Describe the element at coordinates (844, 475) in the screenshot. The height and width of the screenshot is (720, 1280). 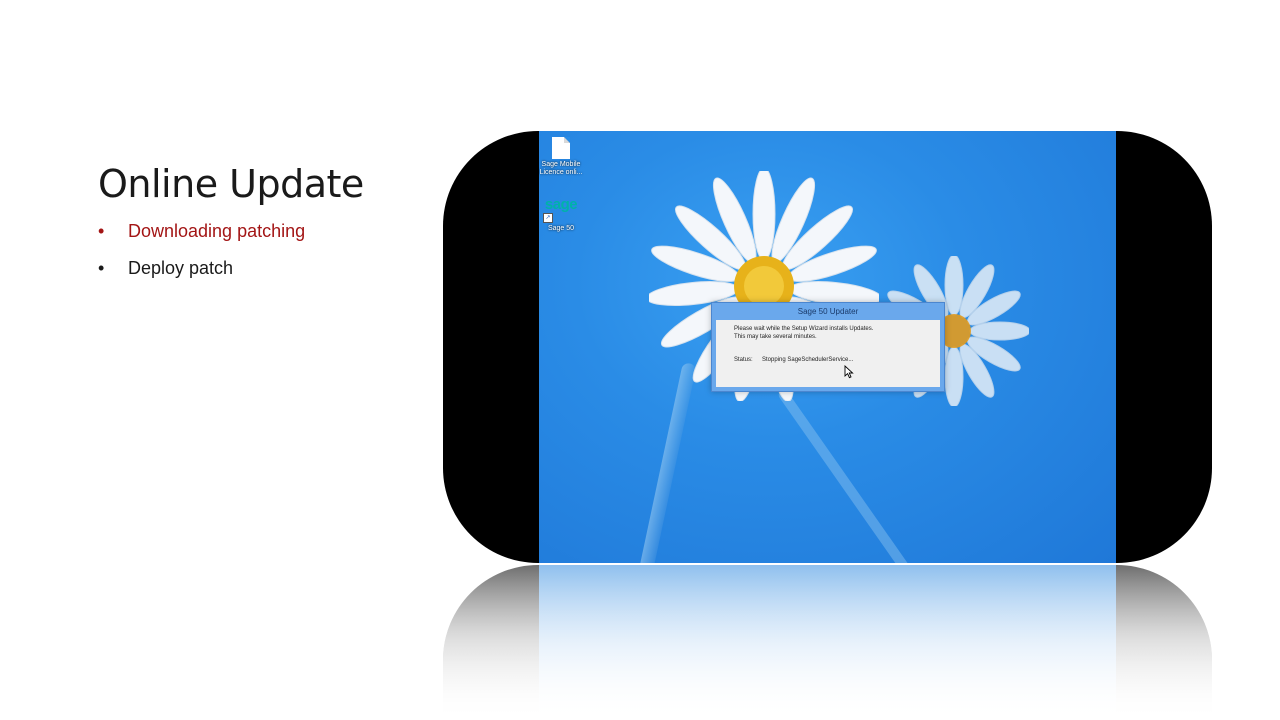
I see `flower-stem` at that location.